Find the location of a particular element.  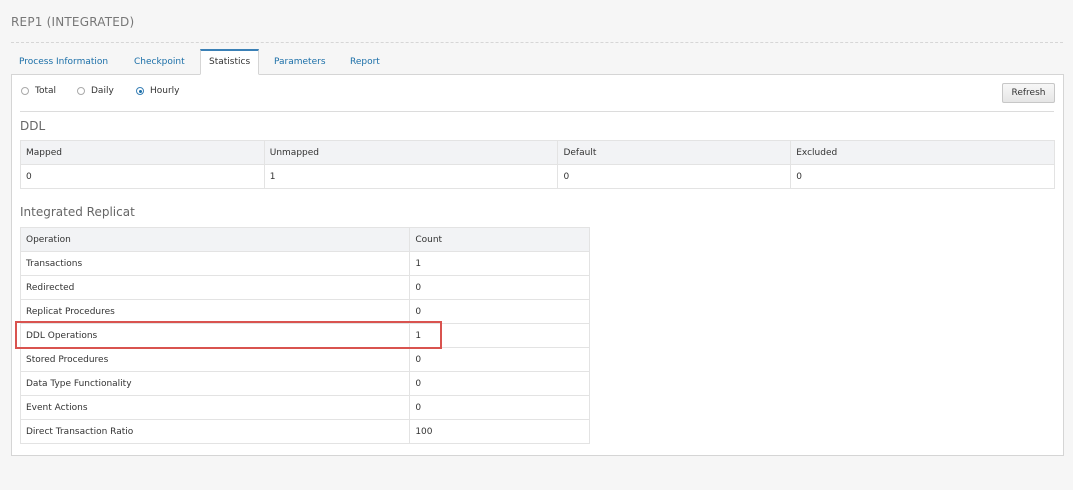

operation-cell: Replicat Procedures is located at coordinates (215, 311).